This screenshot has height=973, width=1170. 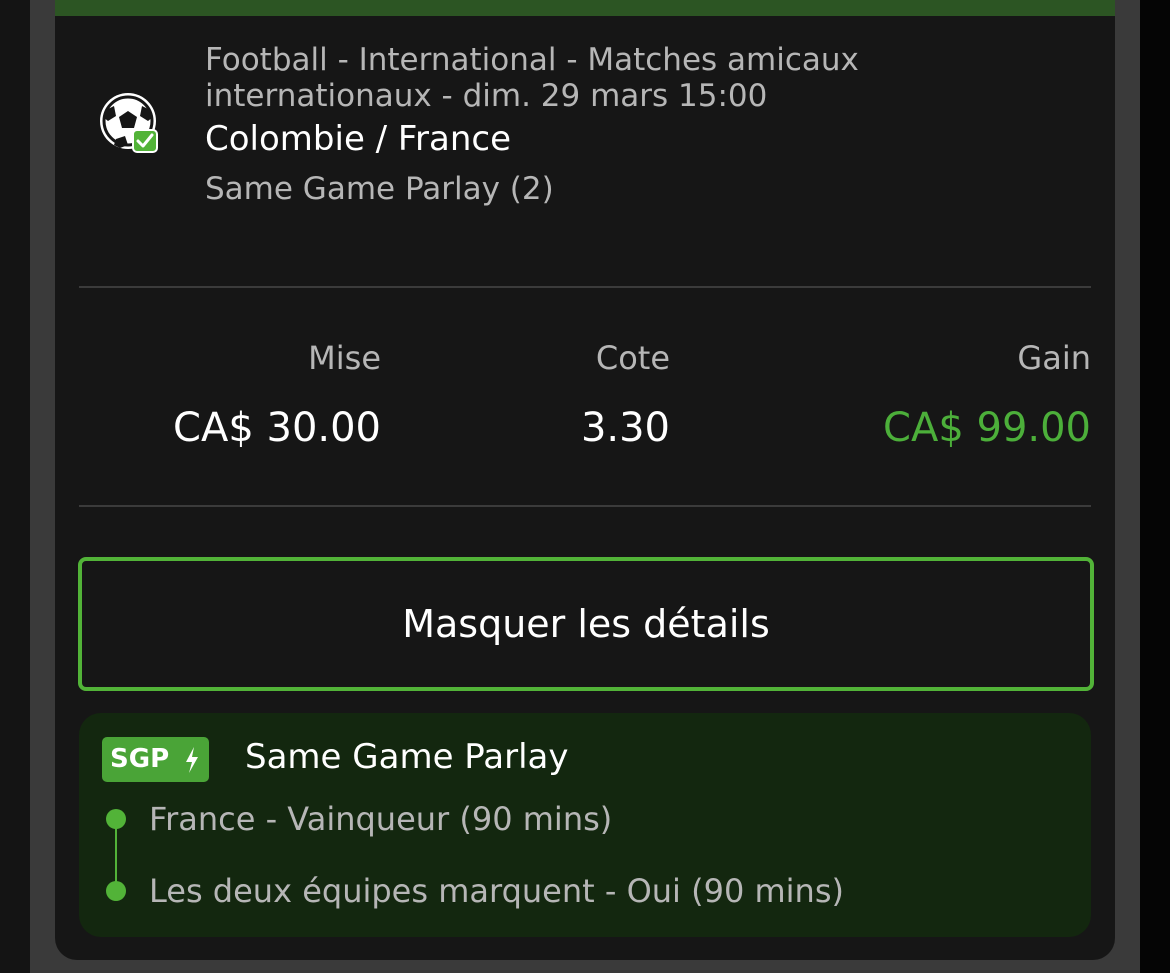 I want to click on soccer-ball-check-icon, so click(x=129, y=123).